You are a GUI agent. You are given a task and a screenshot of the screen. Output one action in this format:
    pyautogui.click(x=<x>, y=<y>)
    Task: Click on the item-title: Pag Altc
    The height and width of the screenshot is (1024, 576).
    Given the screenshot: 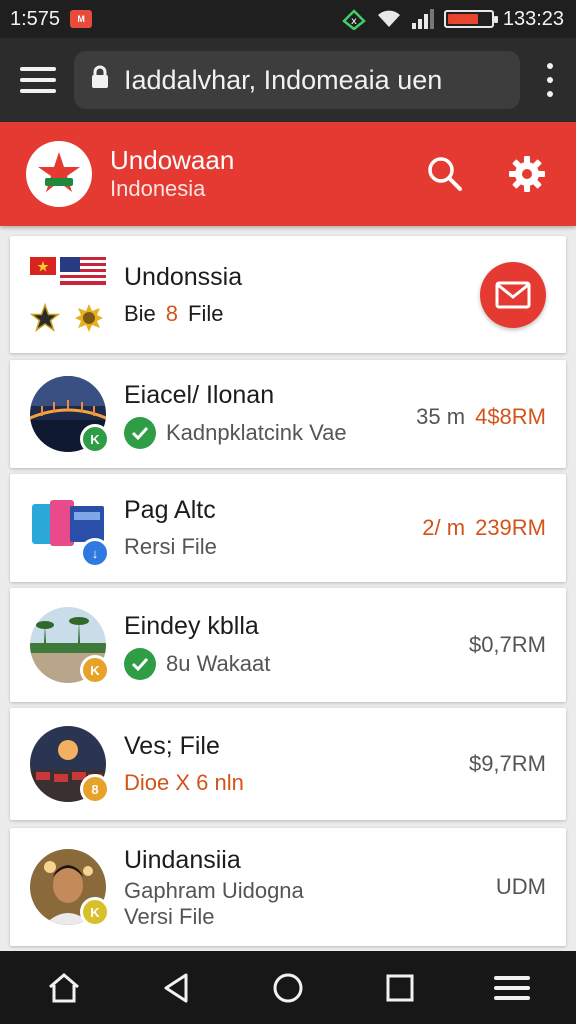 What is the action you would take?
    pyautogui.click(x=170, y=510)
    